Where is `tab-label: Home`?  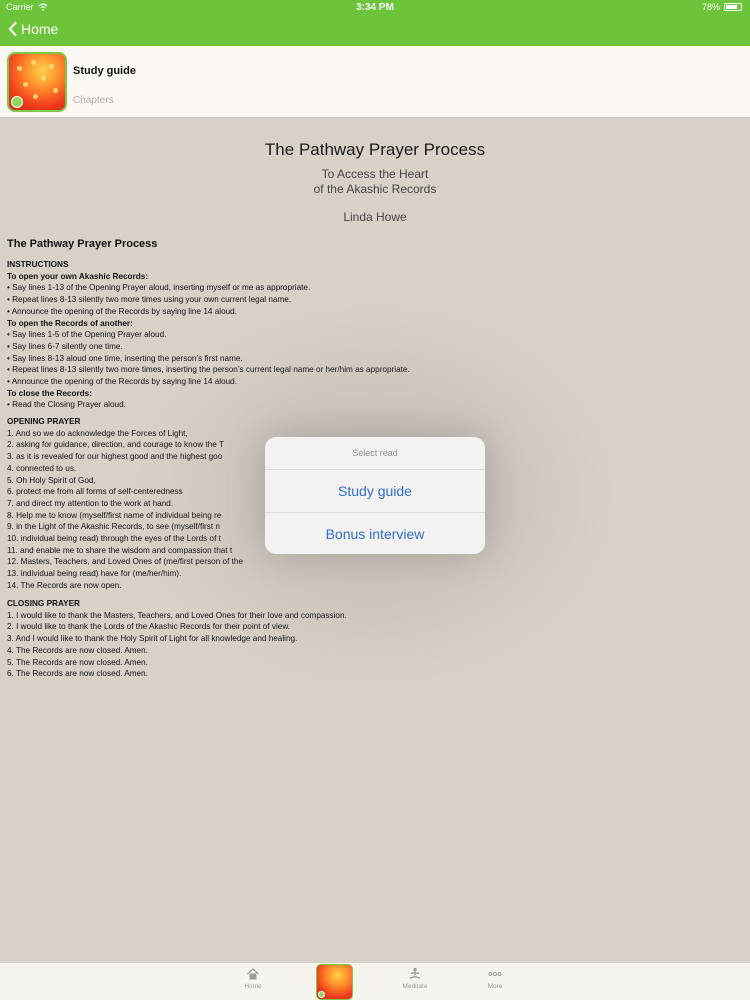 tab-label: Home is located at coordinates (253, 986).